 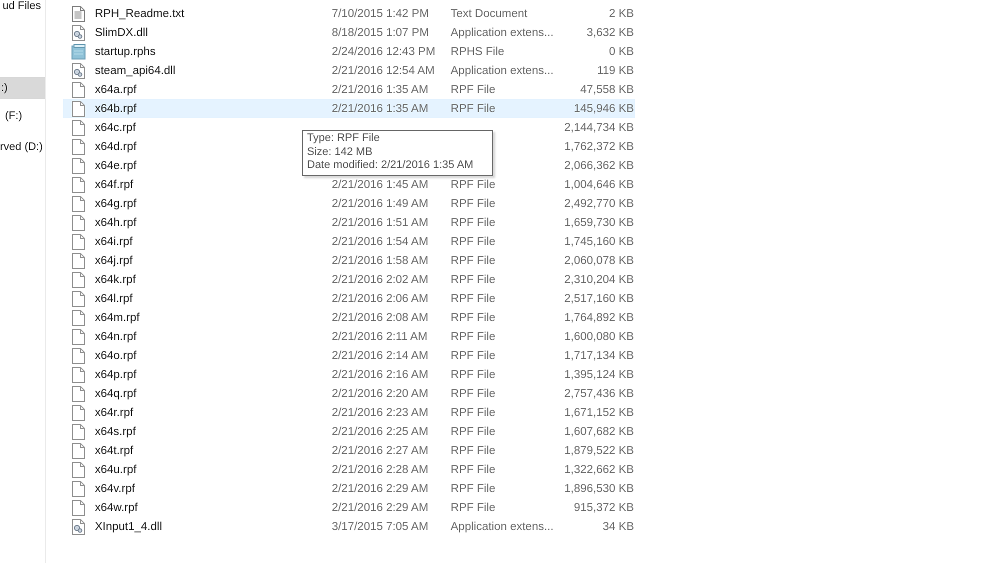 I want to click on file-name: x64u.rpf, so click(x=115, y=470).